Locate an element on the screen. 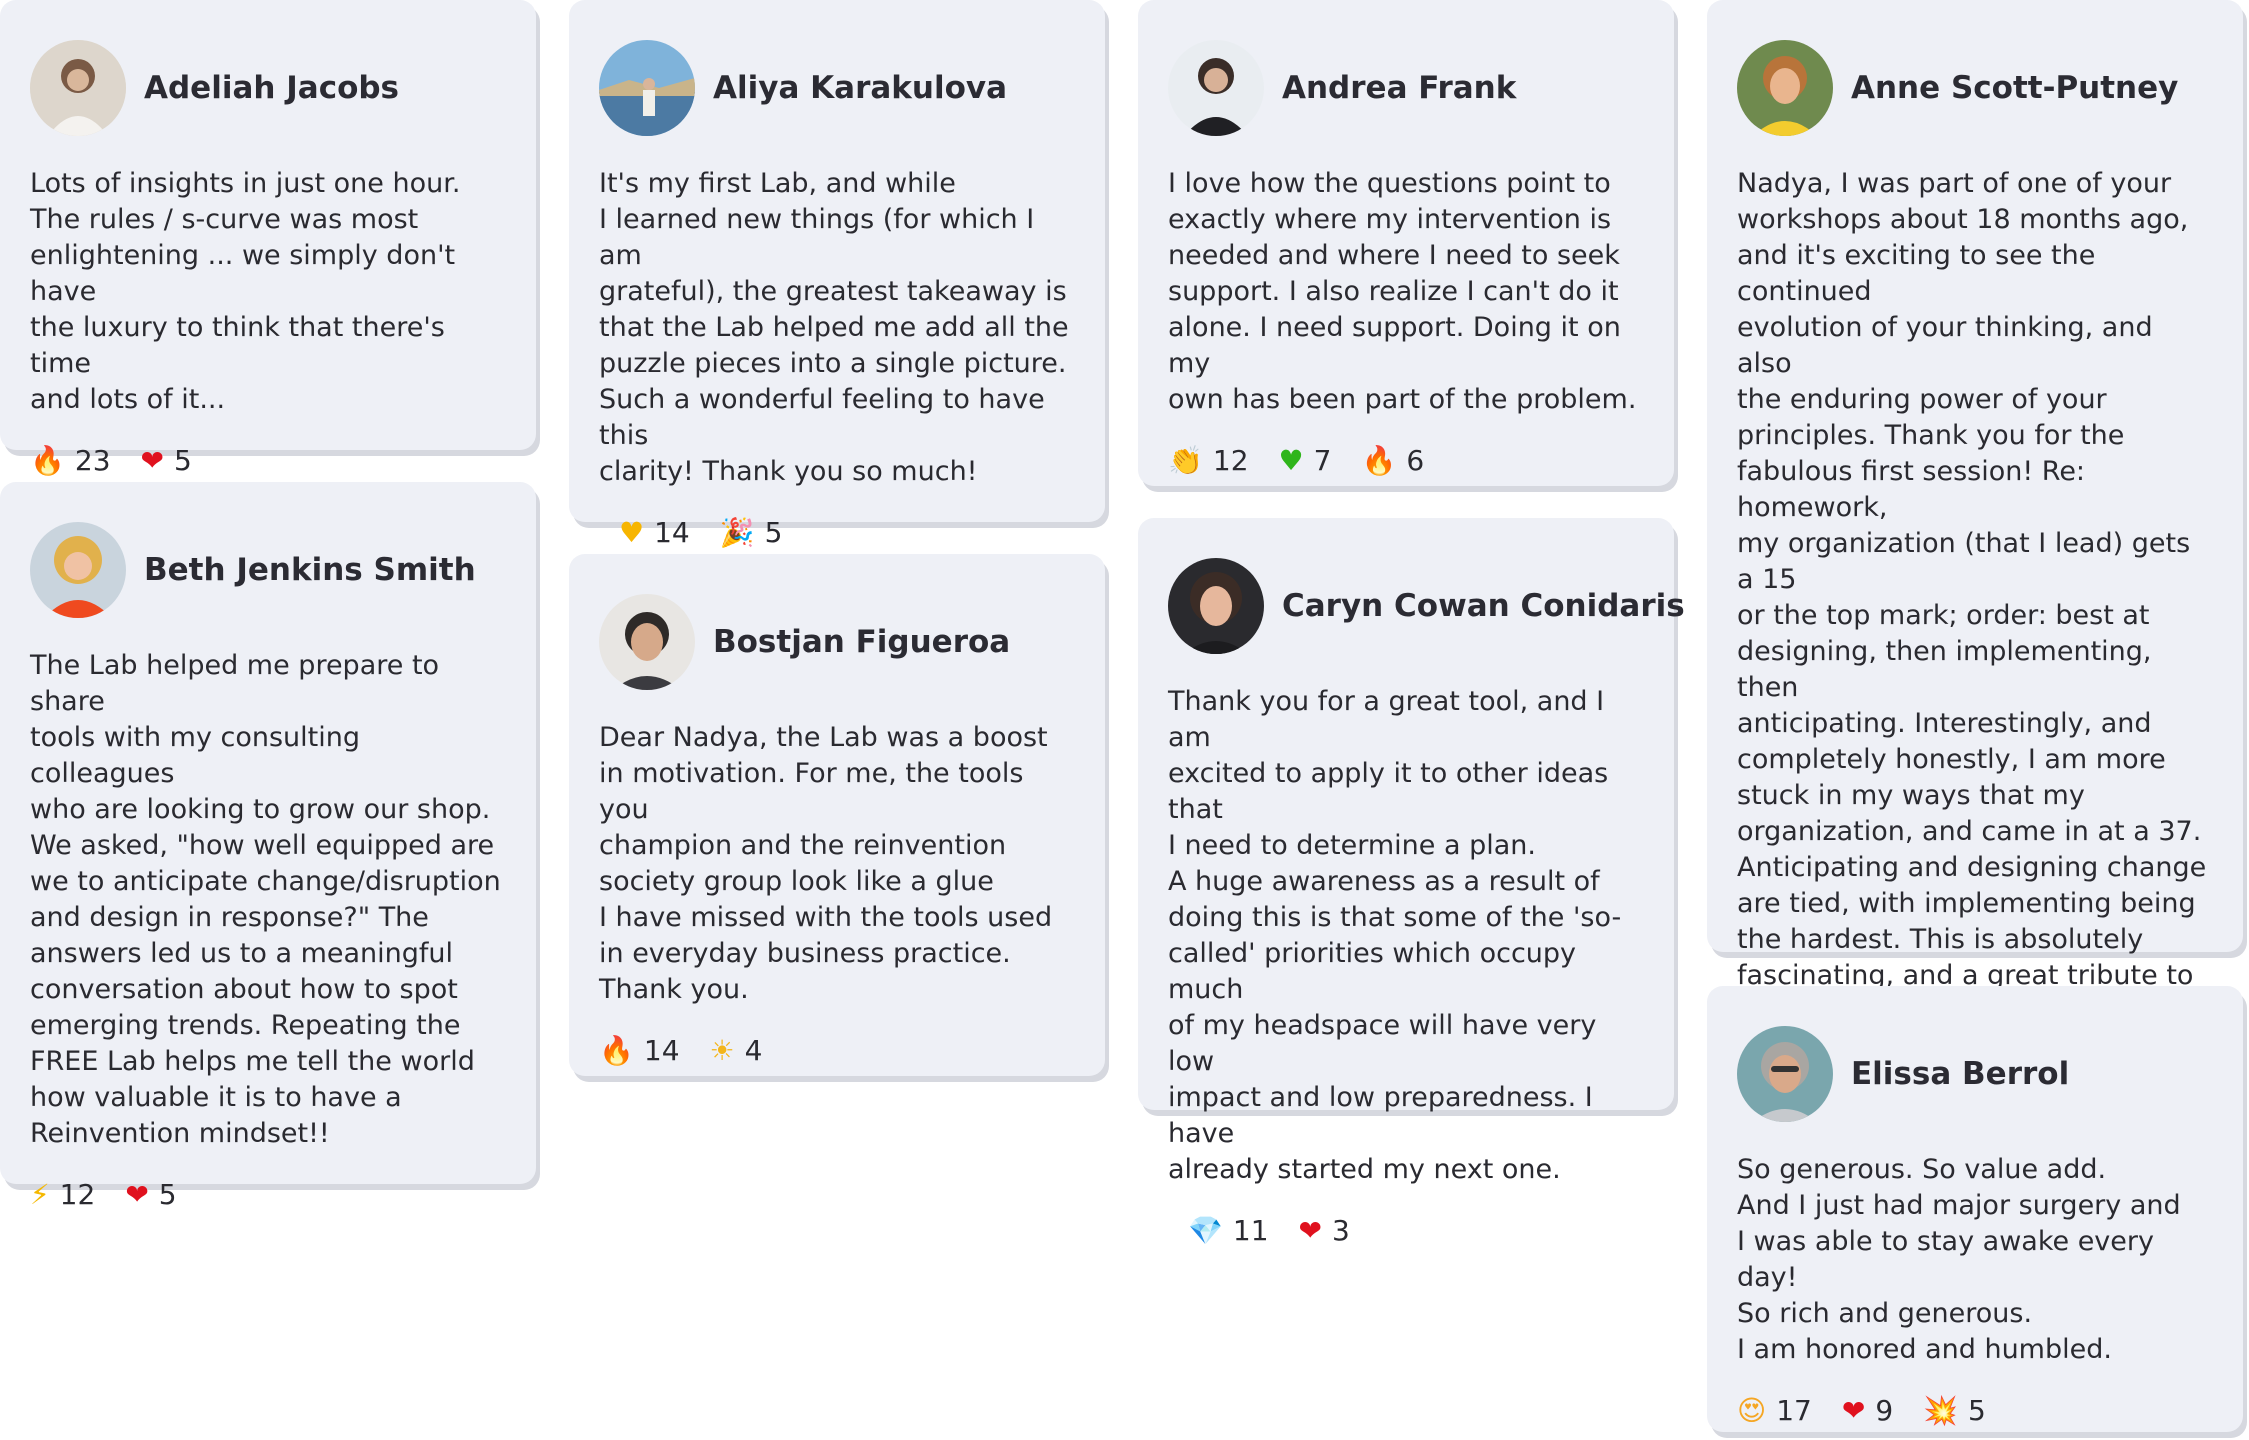  card-header: Andrea Frank is located at coordinates (1406, 88).